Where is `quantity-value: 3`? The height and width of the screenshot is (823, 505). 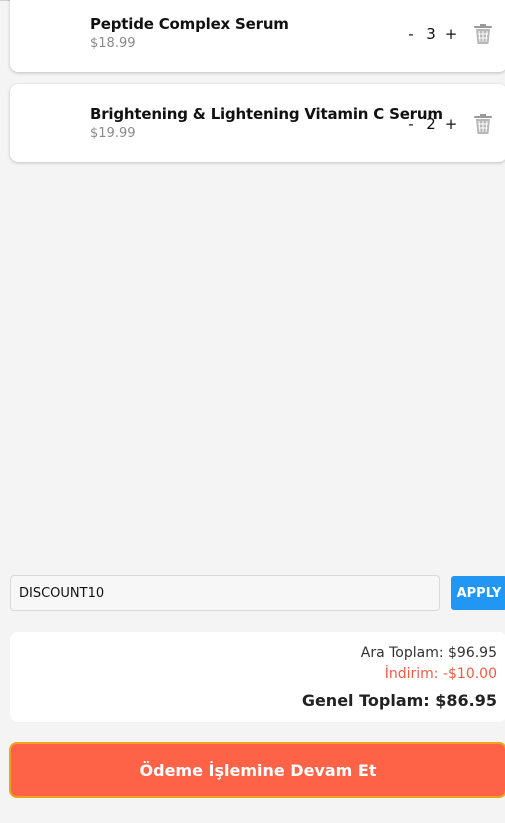 quantity-value: 3 is located at coordinates (431, 34).